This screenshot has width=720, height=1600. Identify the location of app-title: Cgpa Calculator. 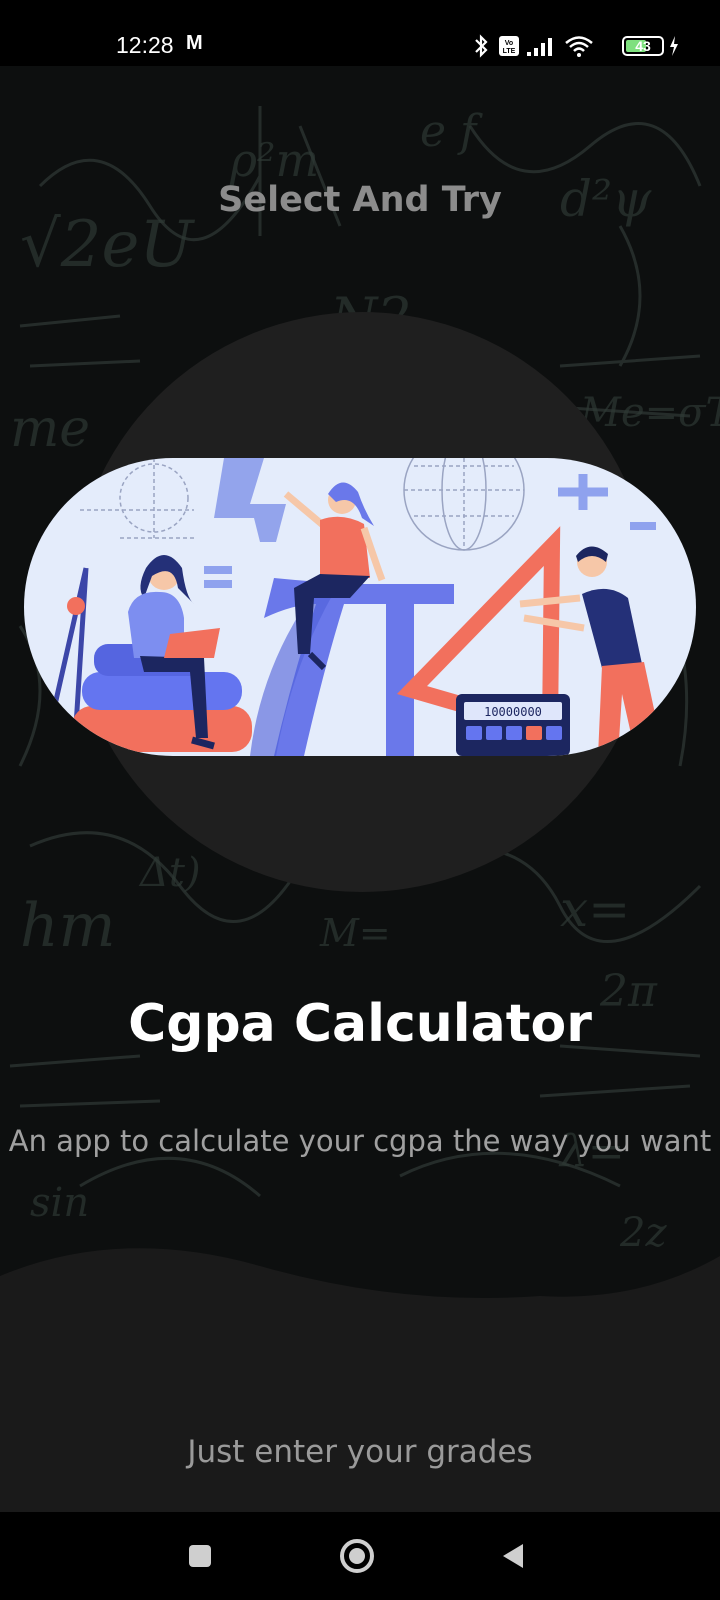
(360, 1024).